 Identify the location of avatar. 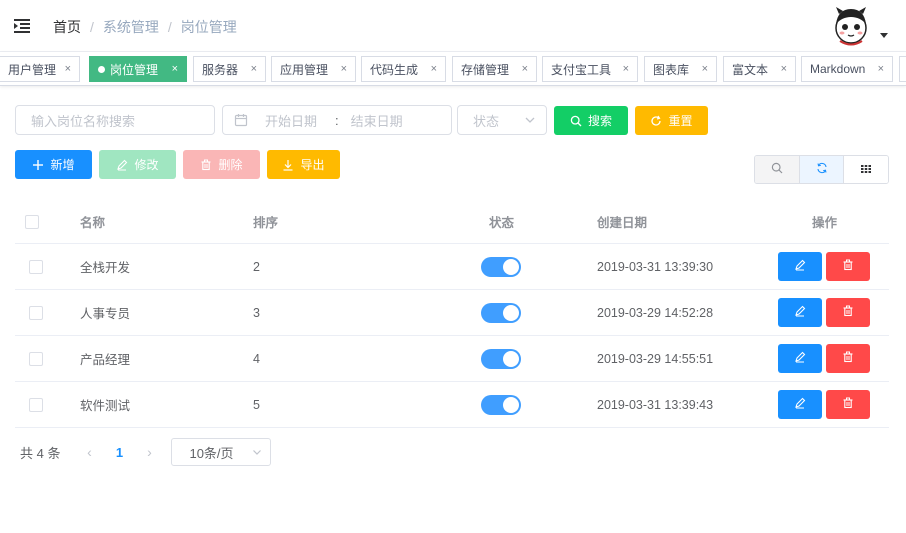
(851, 25).